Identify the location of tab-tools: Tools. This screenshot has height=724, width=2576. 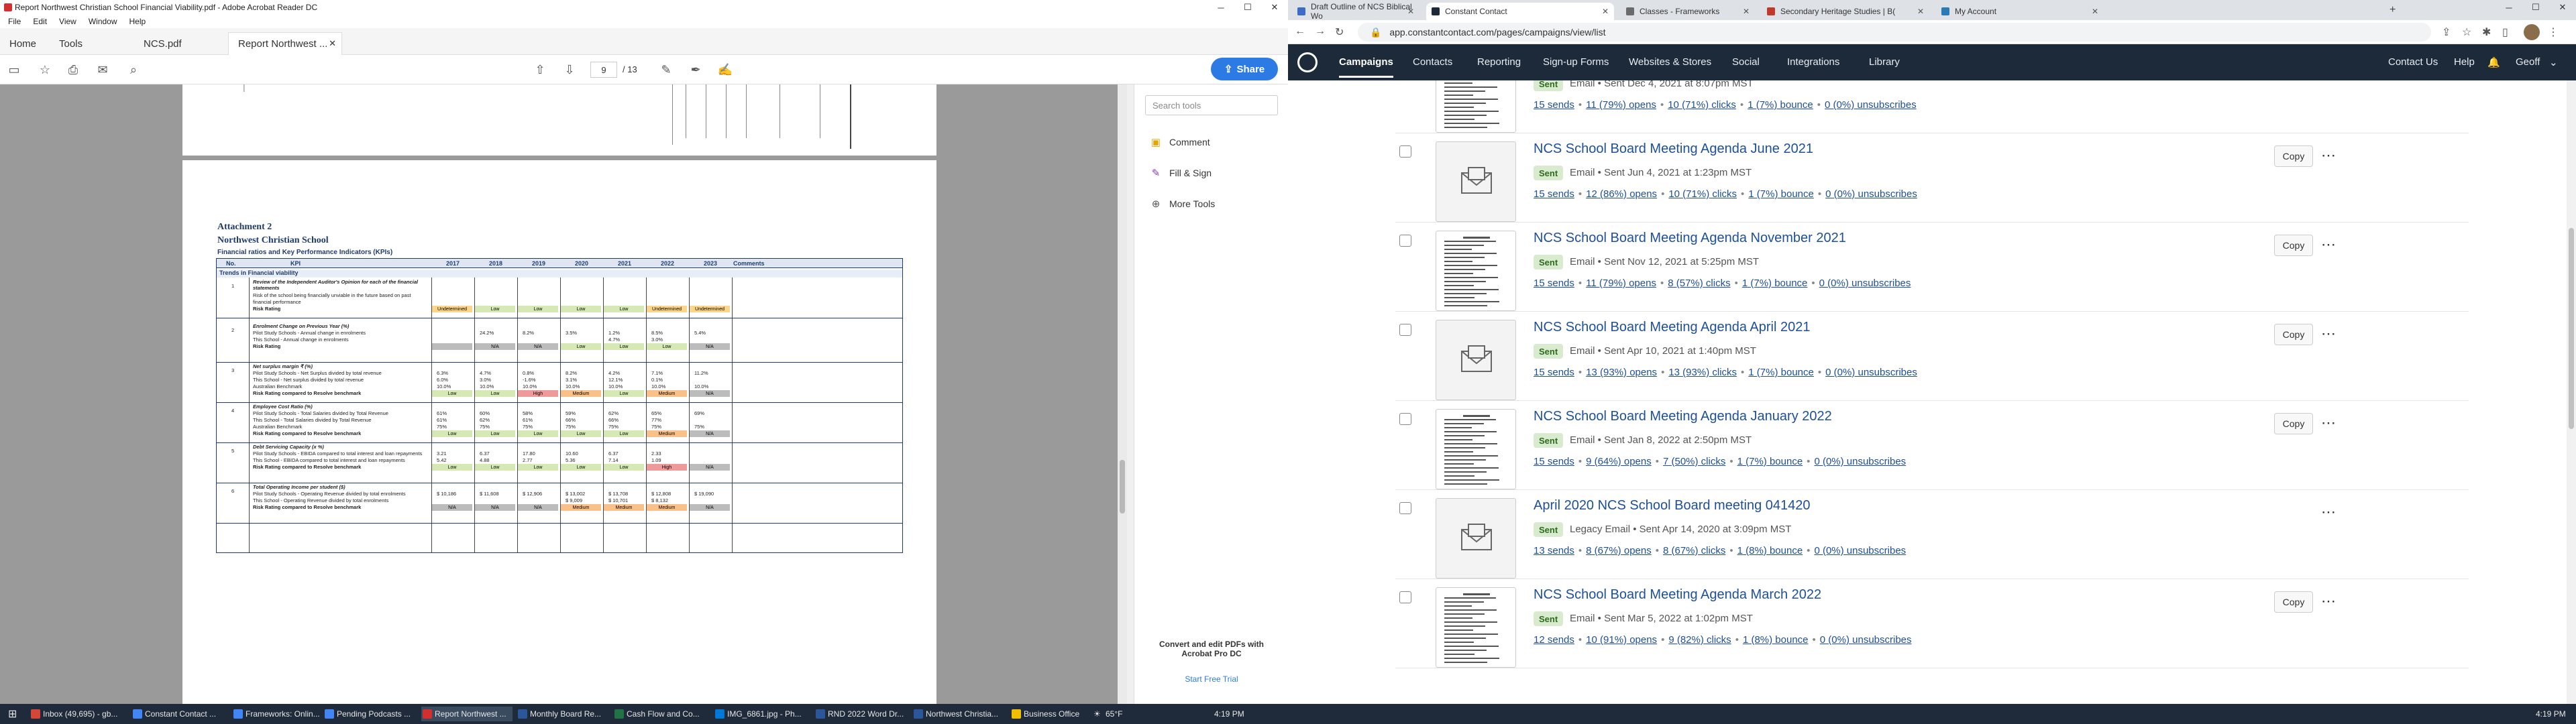
(71, 43).